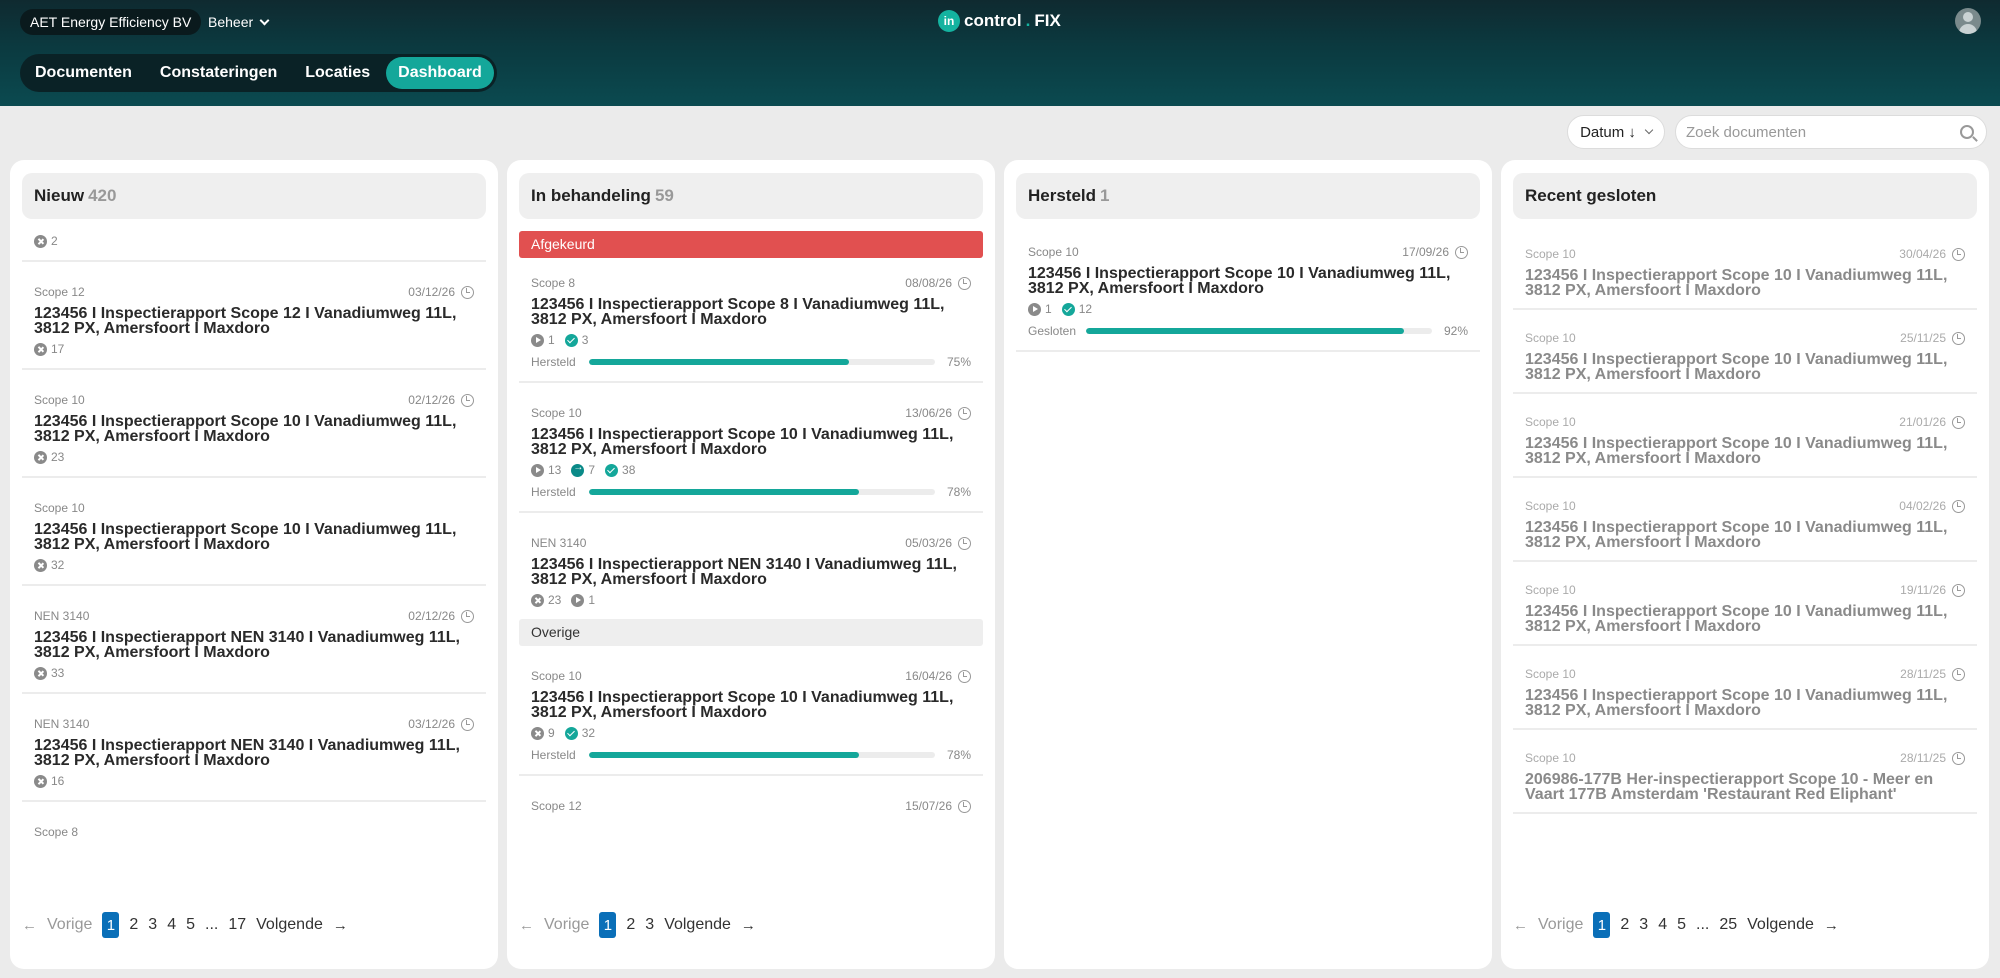  I want to click on progress-percent: 78%, so click(958, 492).